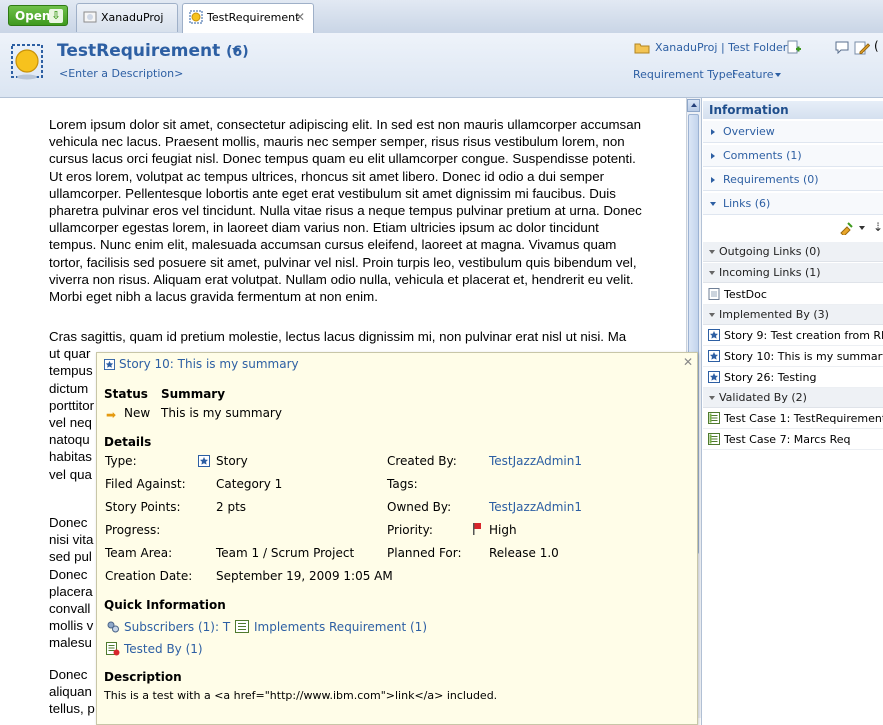  Describe the element at coordinates (143, 507) in the screenshot. I see `story-points-label: Story Points:` at that location.